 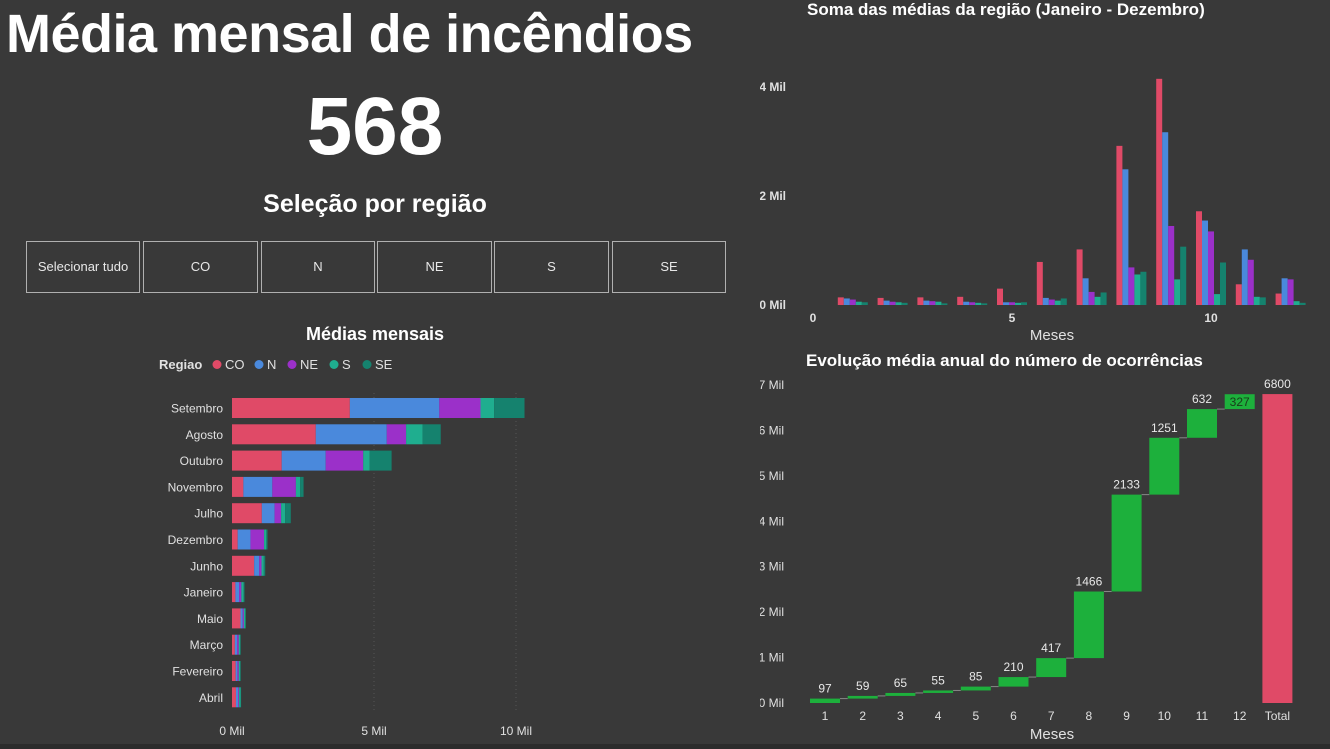 I want to click on x-tick-label: 6, so click(x=1013, y=716).